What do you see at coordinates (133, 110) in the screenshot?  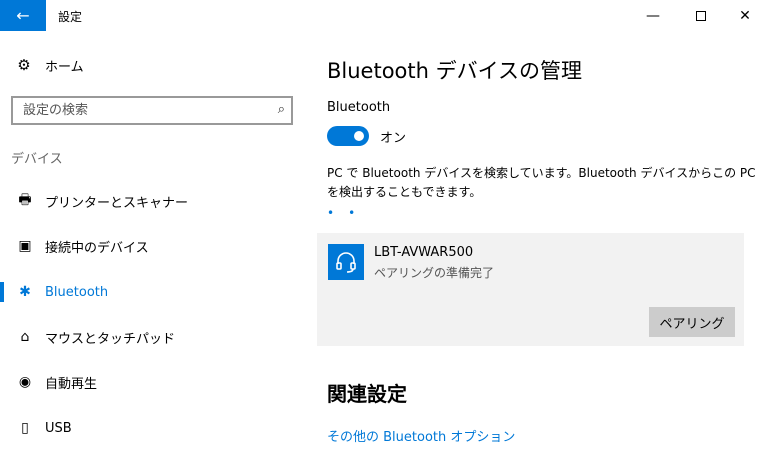 I see `search-input` at bounding box center [133, 110].